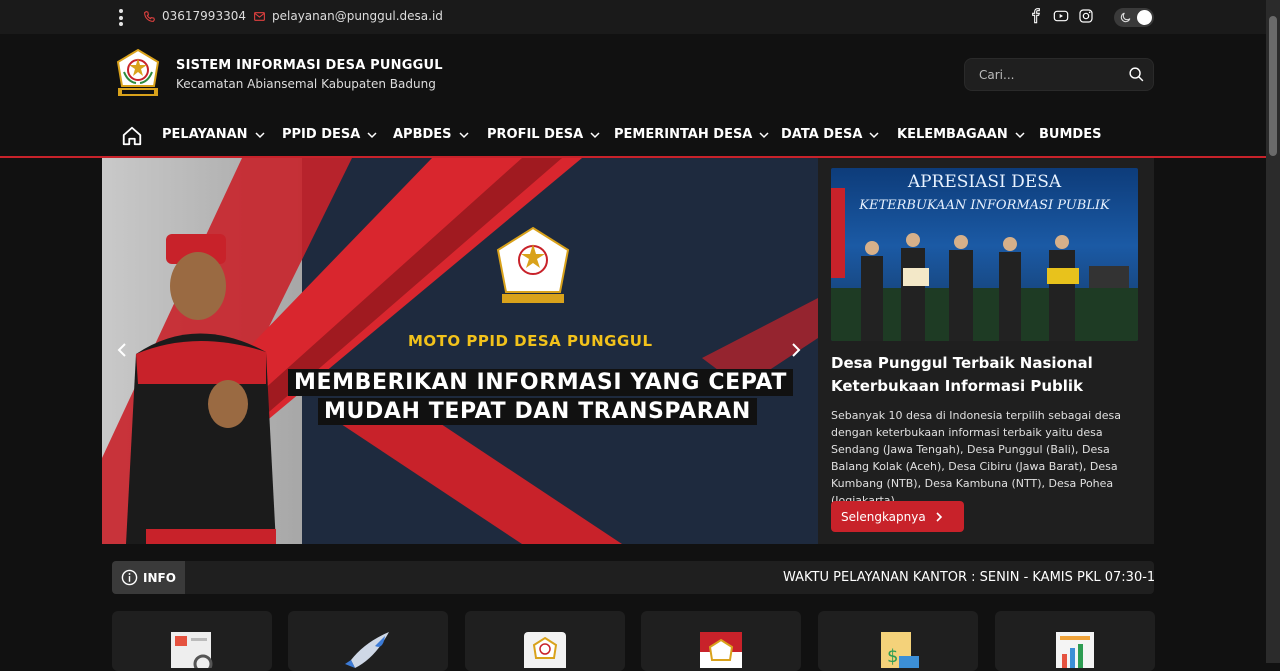 The height and width of the screenshot is (671, 1280). I want to click on site-subtitle: Kecamatan Abiansemal Kabupaten Badung, so click(306, 84).